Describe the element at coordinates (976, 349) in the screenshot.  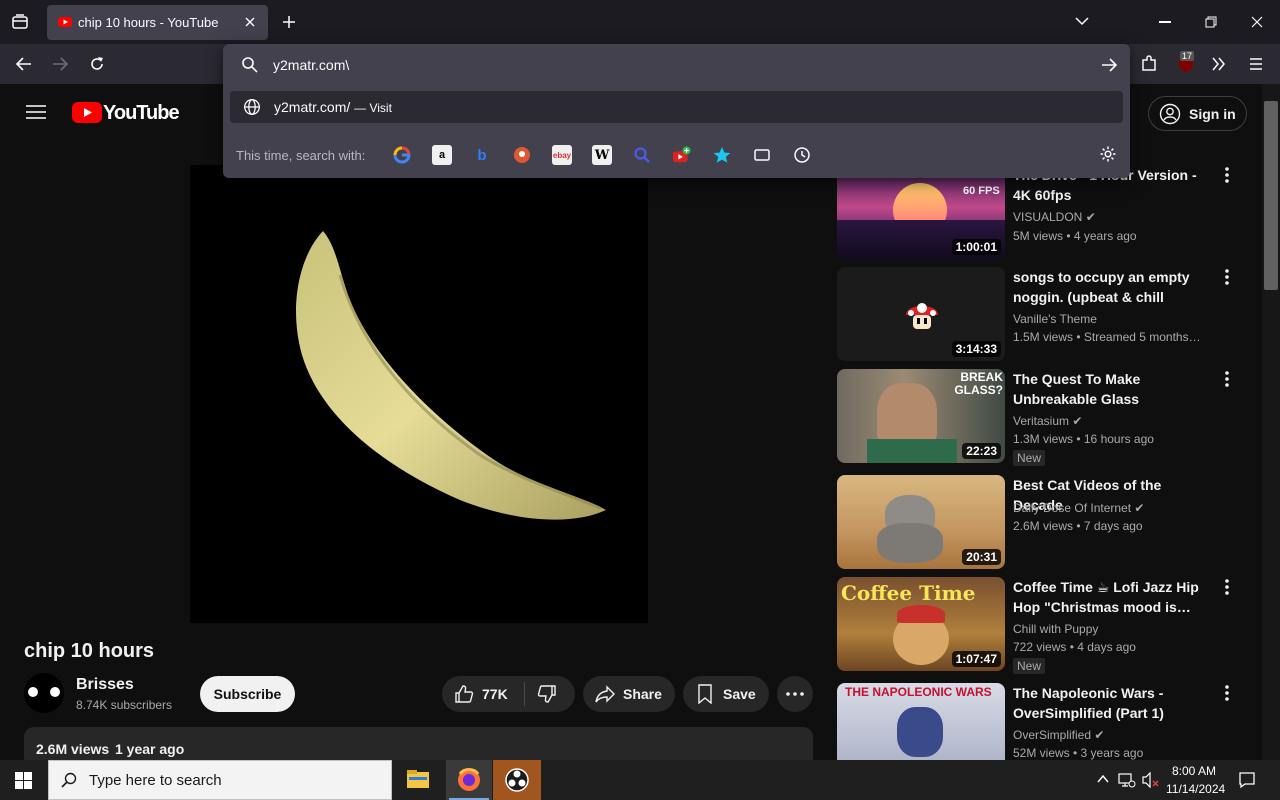
I see `video-duration: 3:14:33` at that location.